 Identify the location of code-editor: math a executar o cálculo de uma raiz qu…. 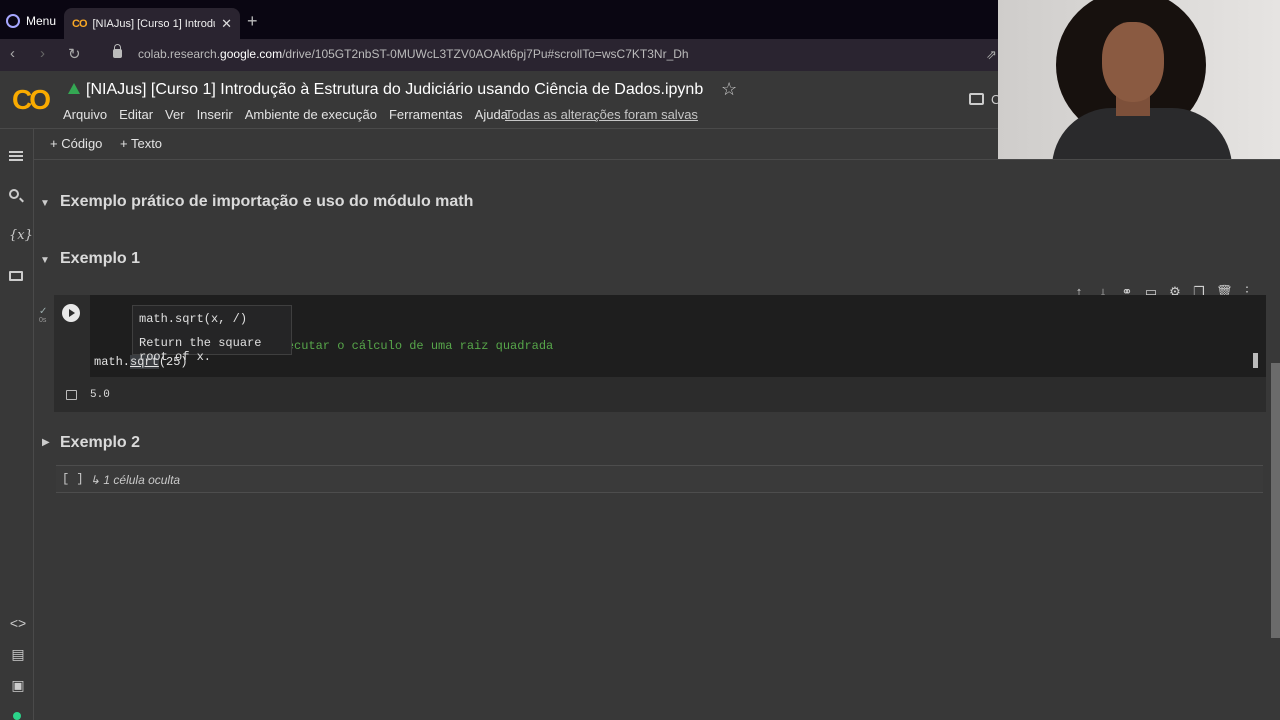
(678, 336).